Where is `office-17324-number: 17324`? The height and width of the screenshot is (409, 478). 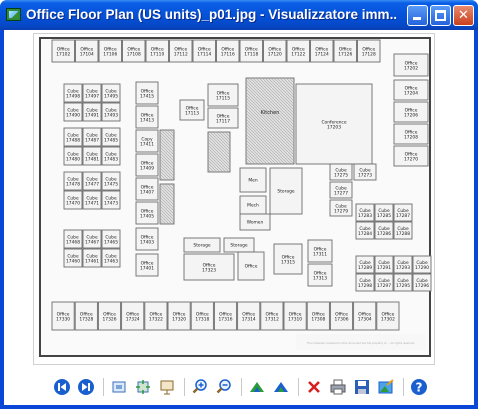 office-17324-number: 17324 is located at coordinates (133, 320).